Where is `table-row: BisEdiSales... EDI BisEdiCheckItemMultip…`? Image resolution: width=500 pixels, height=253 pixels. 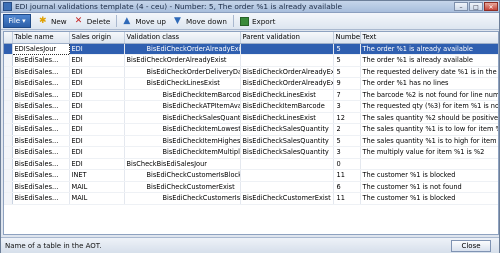
table-row: BisEdiSales... EDI BisEdiCheckItemMultip… is located at coordinates (251, 152).